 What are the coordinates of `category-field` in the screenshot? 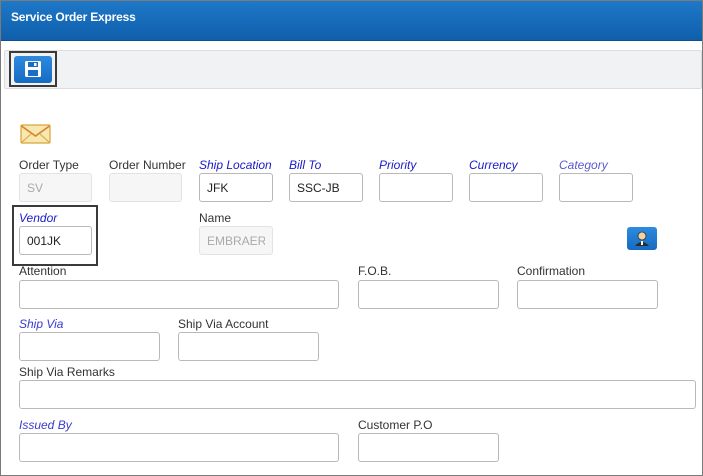 It's located at (596, 187).